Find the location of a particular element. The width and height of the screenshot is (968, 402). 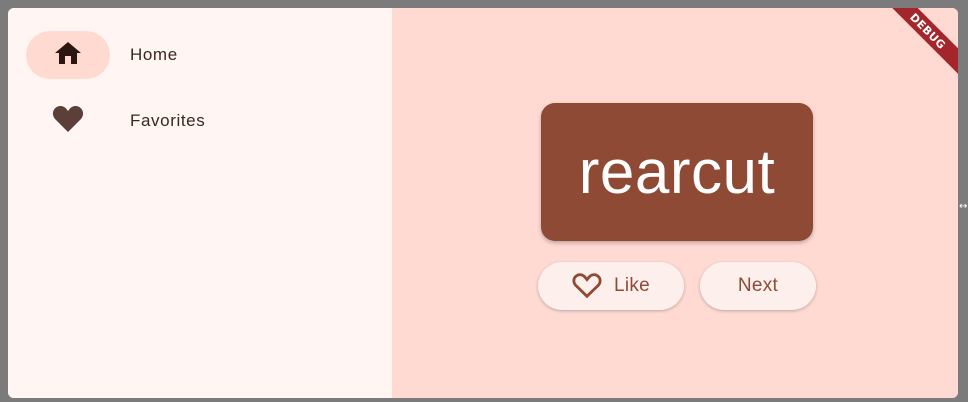

nav-item-favorites: Favorites is located at coordinates (206, 121).